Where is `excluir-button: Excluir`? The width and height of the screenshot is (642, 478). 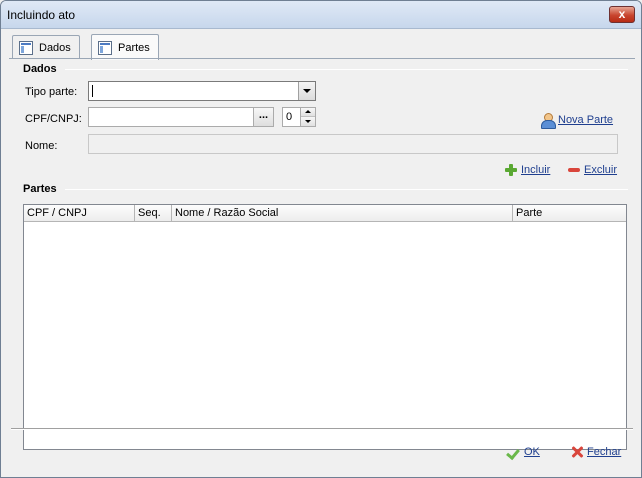
excluir-button: Excluir is located at coordinates (592, 170).